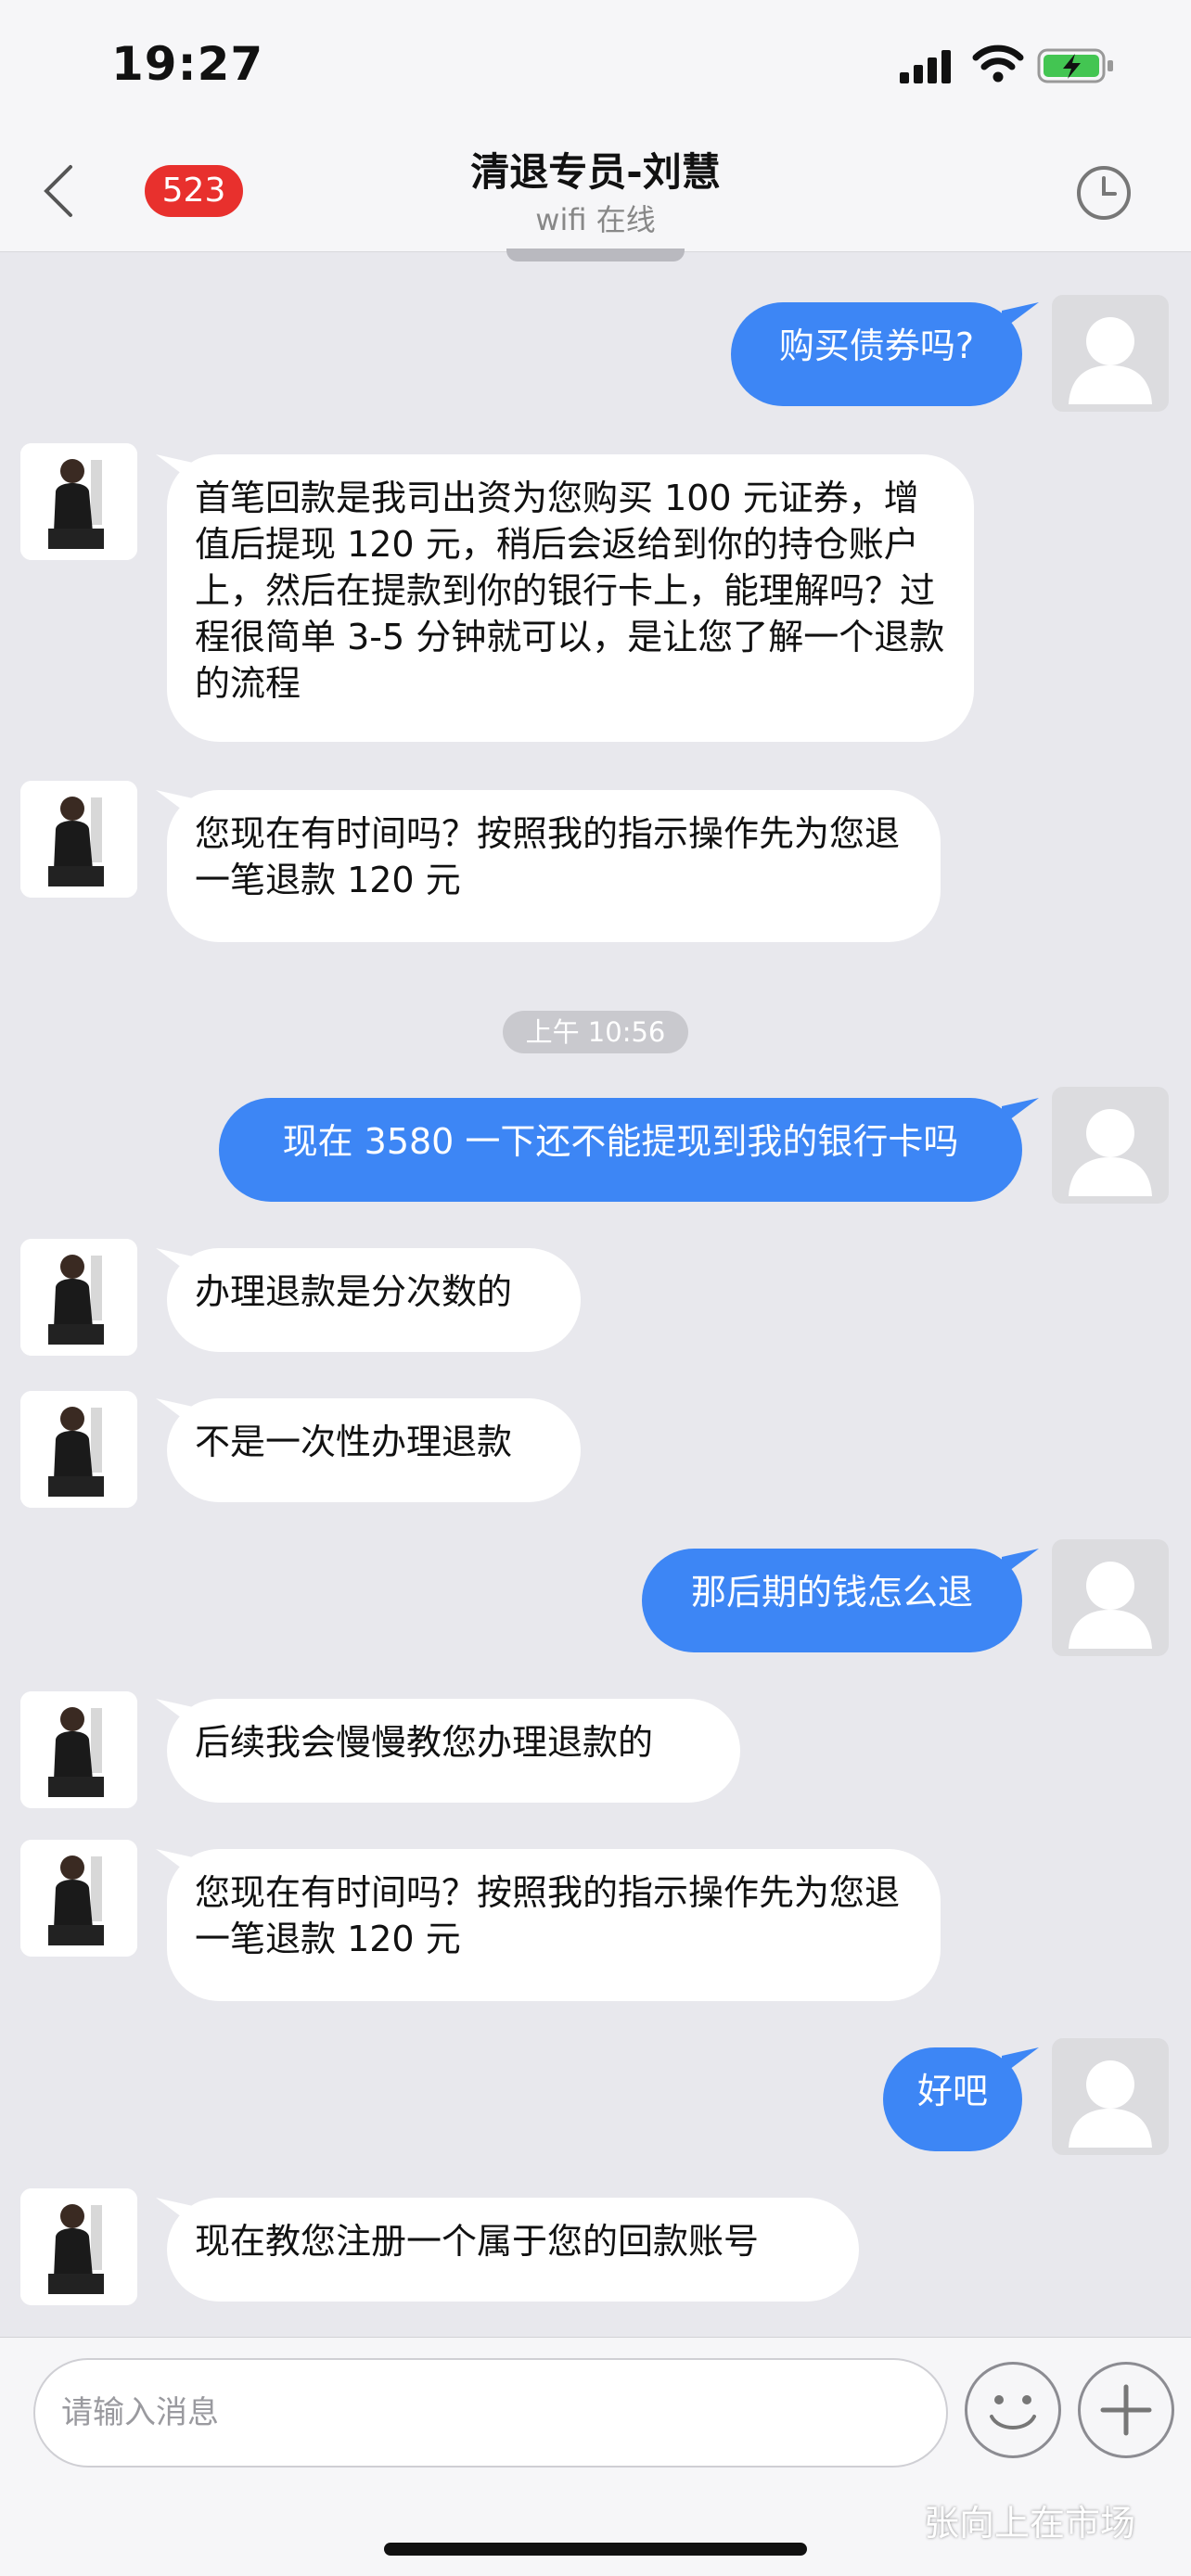  Describe the element at coordinates (490, 2413) in the screenshot. I see `message-input: 请输入消息` at that location.